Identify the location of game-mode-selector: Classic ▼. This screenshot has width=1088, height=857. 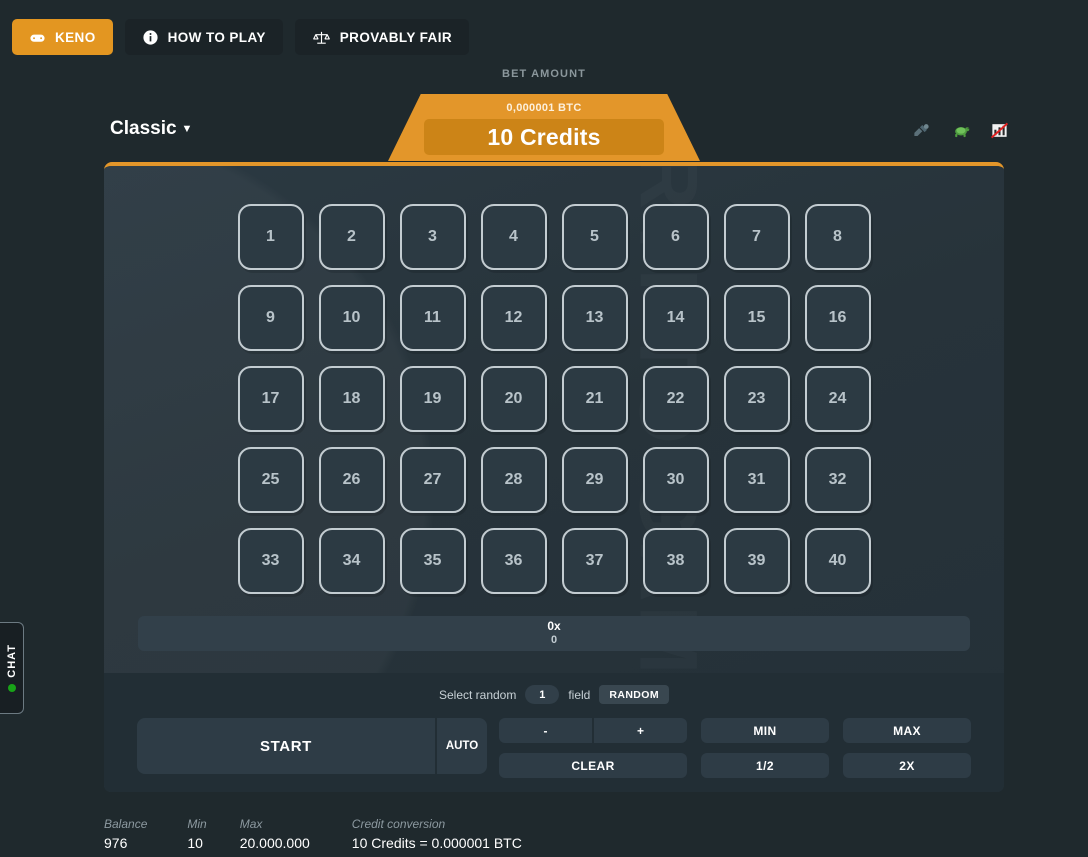
(151, 129).